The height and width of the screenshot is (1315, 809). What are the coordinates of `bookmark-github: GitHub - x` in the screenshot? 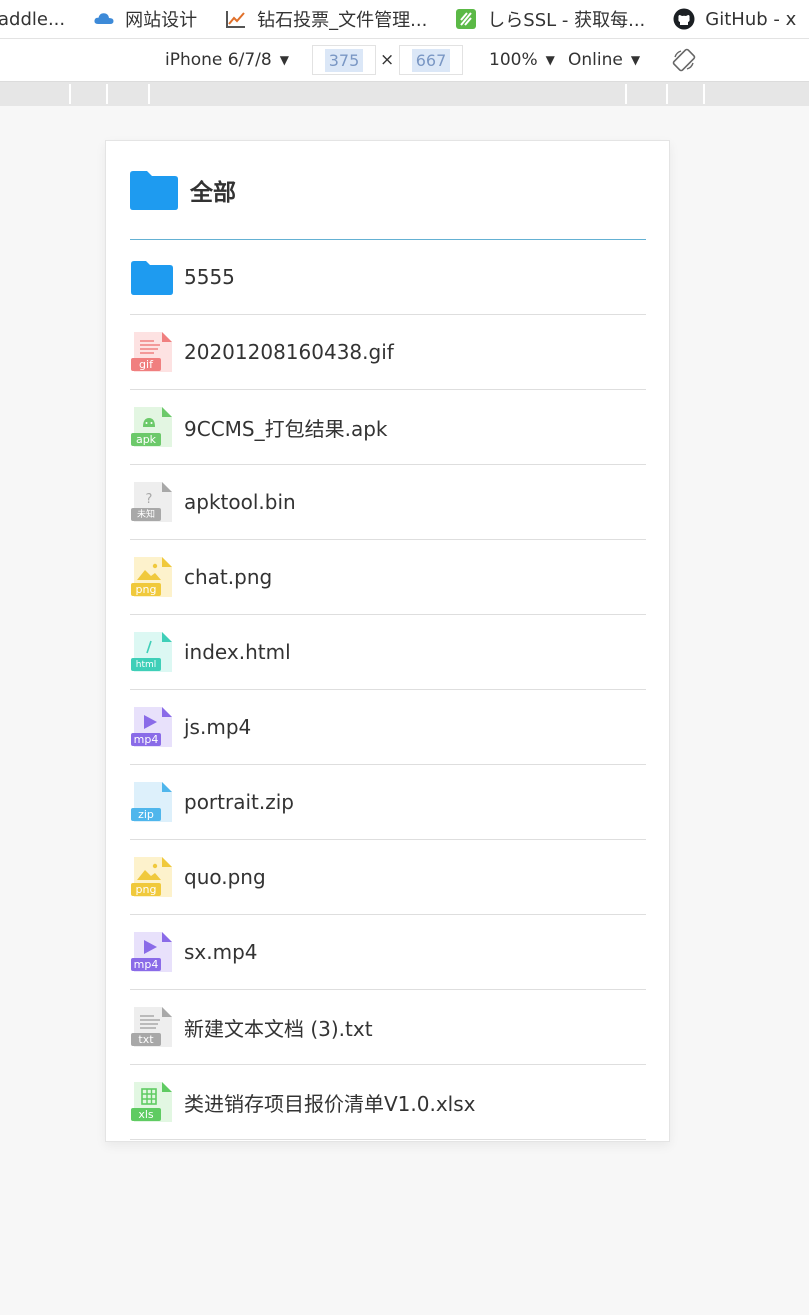 It's located at (734, 19).